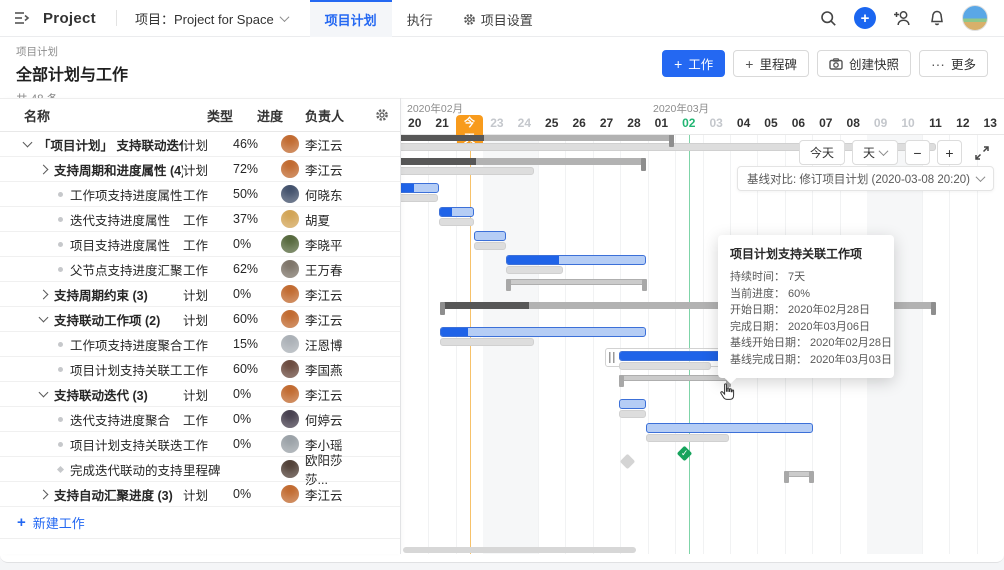 This screenshot has height=570, width=1004. I want to click on col-owner: 负责人, so click(334, 115).